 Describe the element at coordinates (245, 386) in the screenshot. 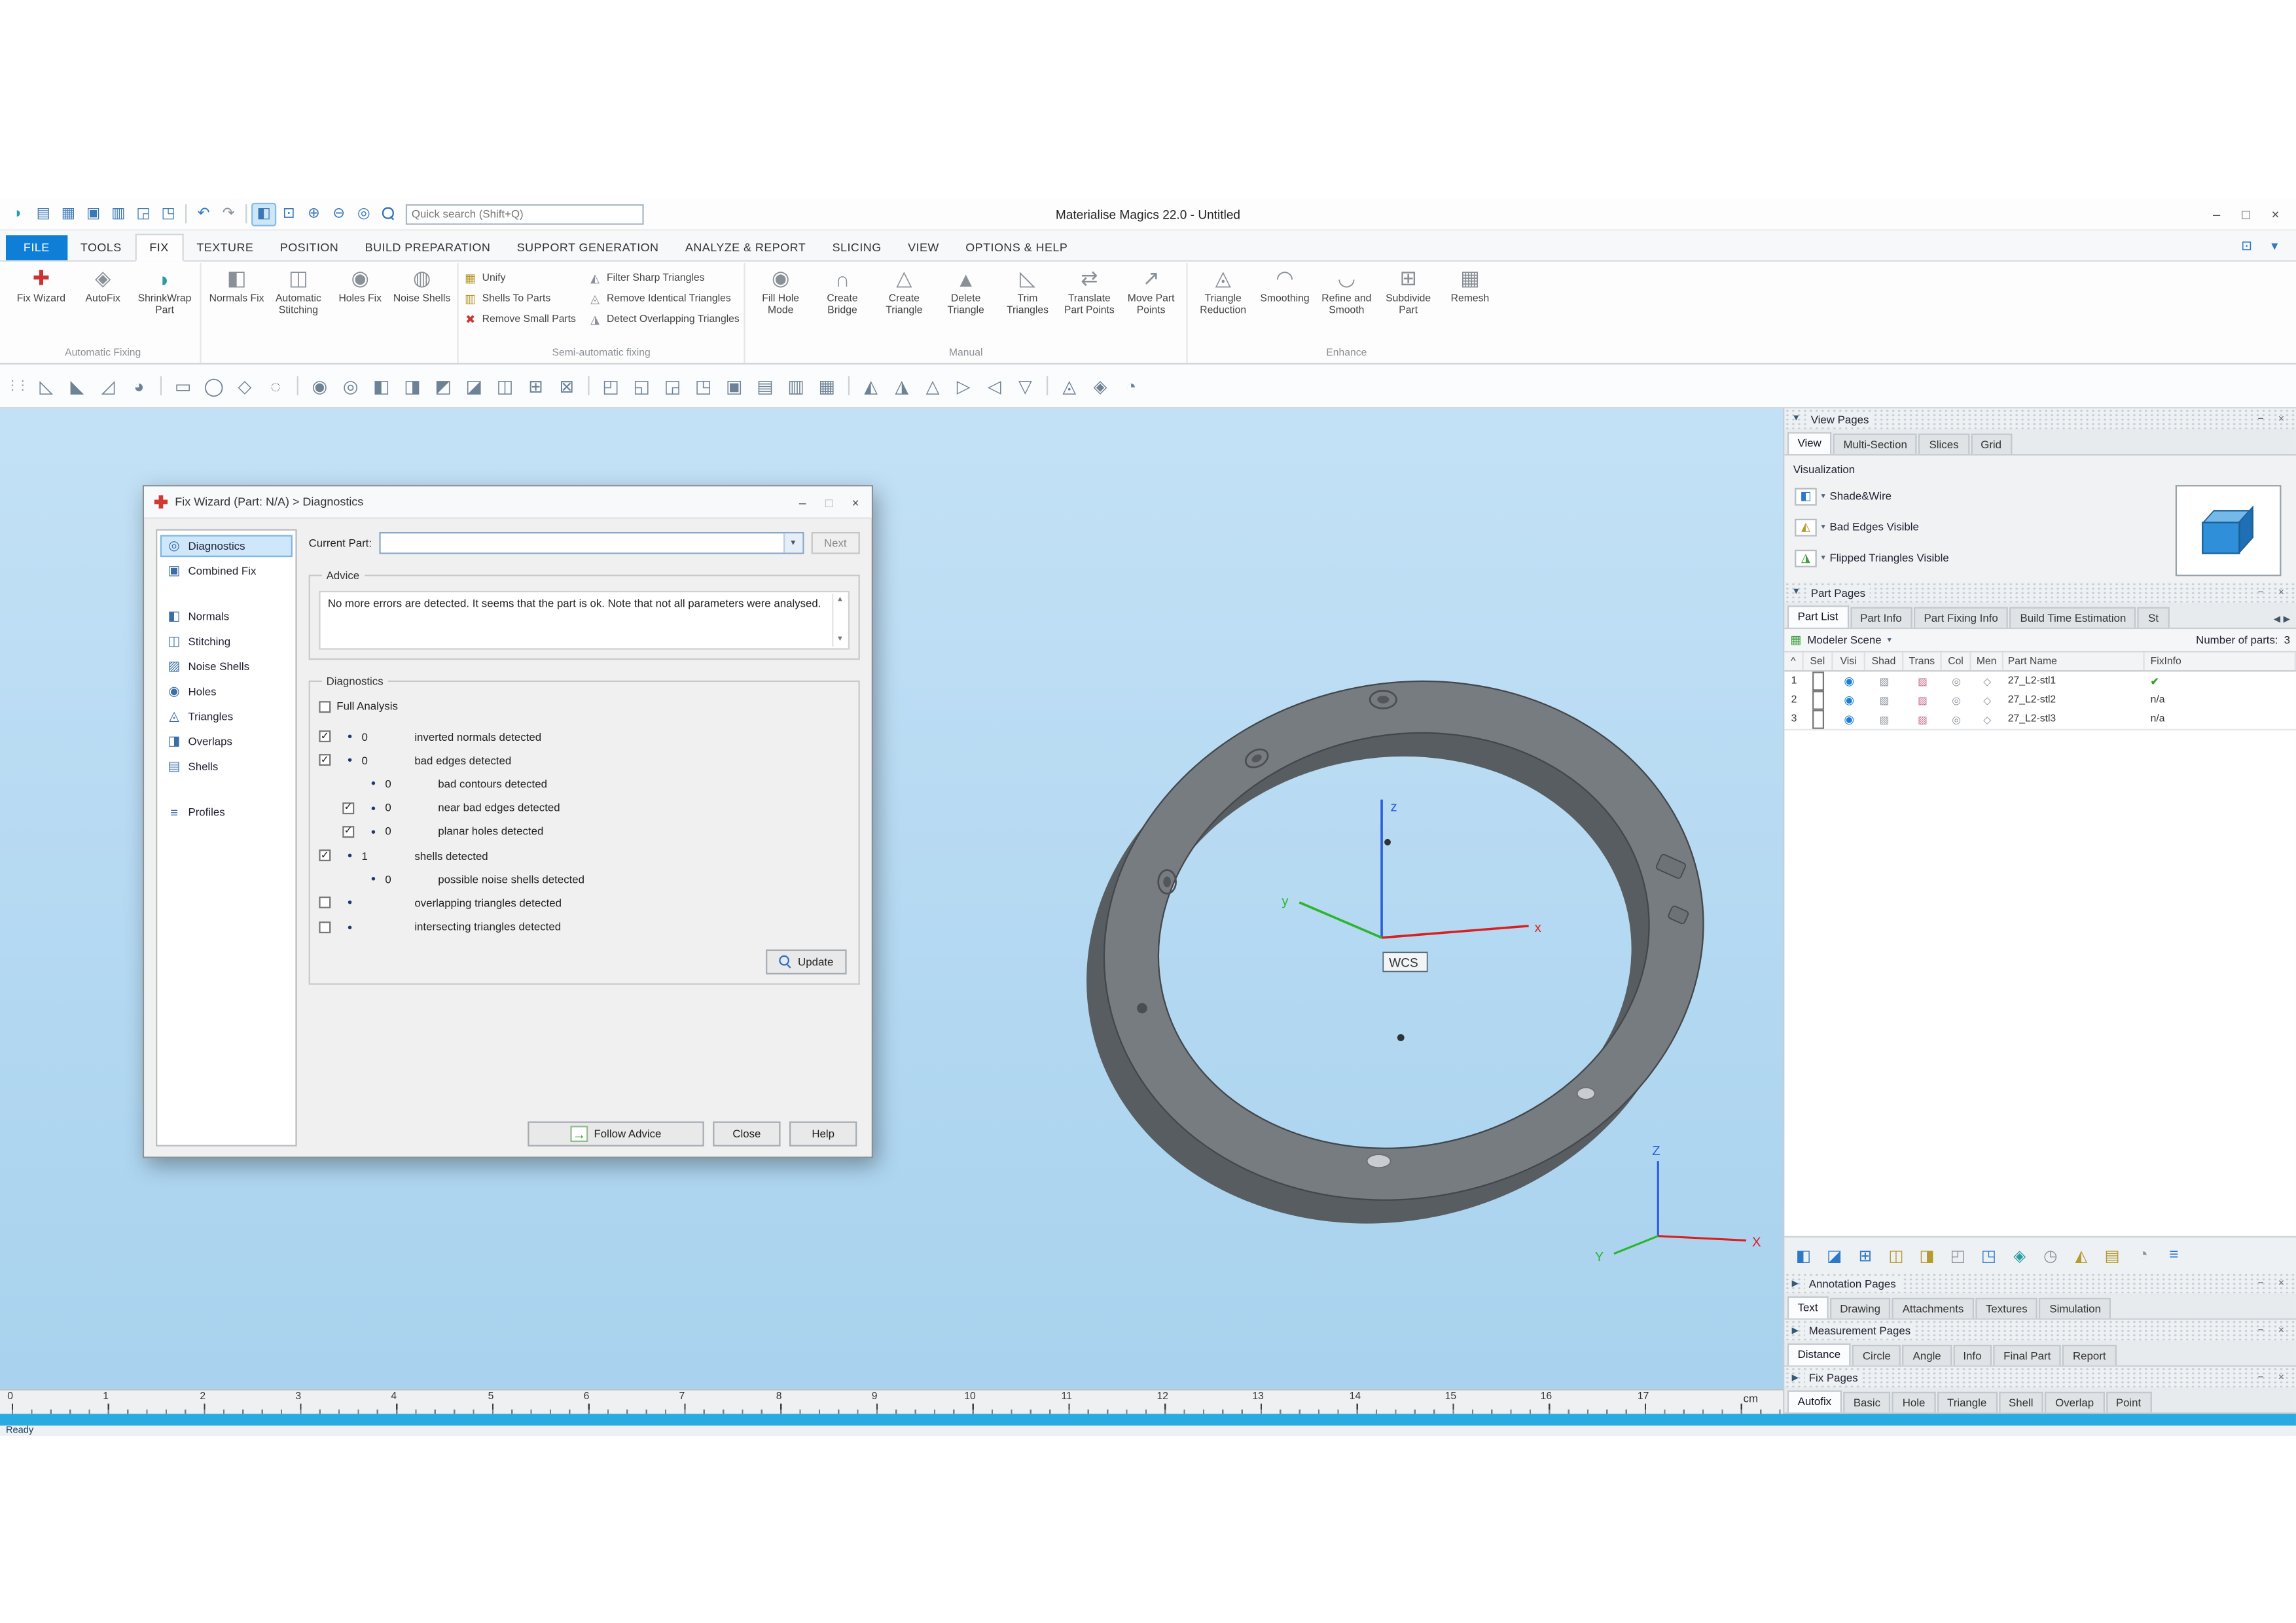

I see `select-polygon-icon: ◇` at that location.